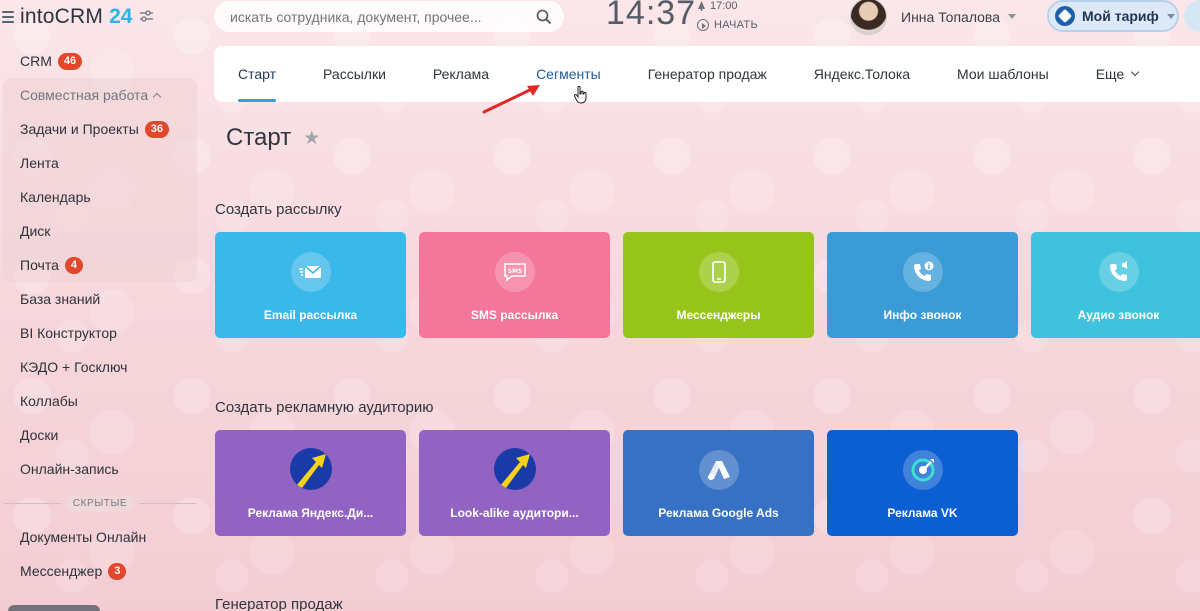 The image size is (1200, 611). What do you see at coordinates (70, 61) in the screenshot?
I see `counter-badge: 46` at bounding box center [70, 61].